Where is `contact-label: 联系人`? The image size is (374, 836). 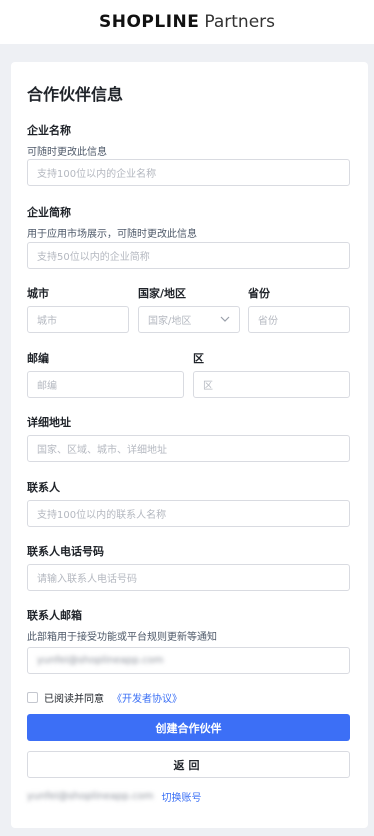
contact-label: 联系人 is located at coordinates (43, 487).